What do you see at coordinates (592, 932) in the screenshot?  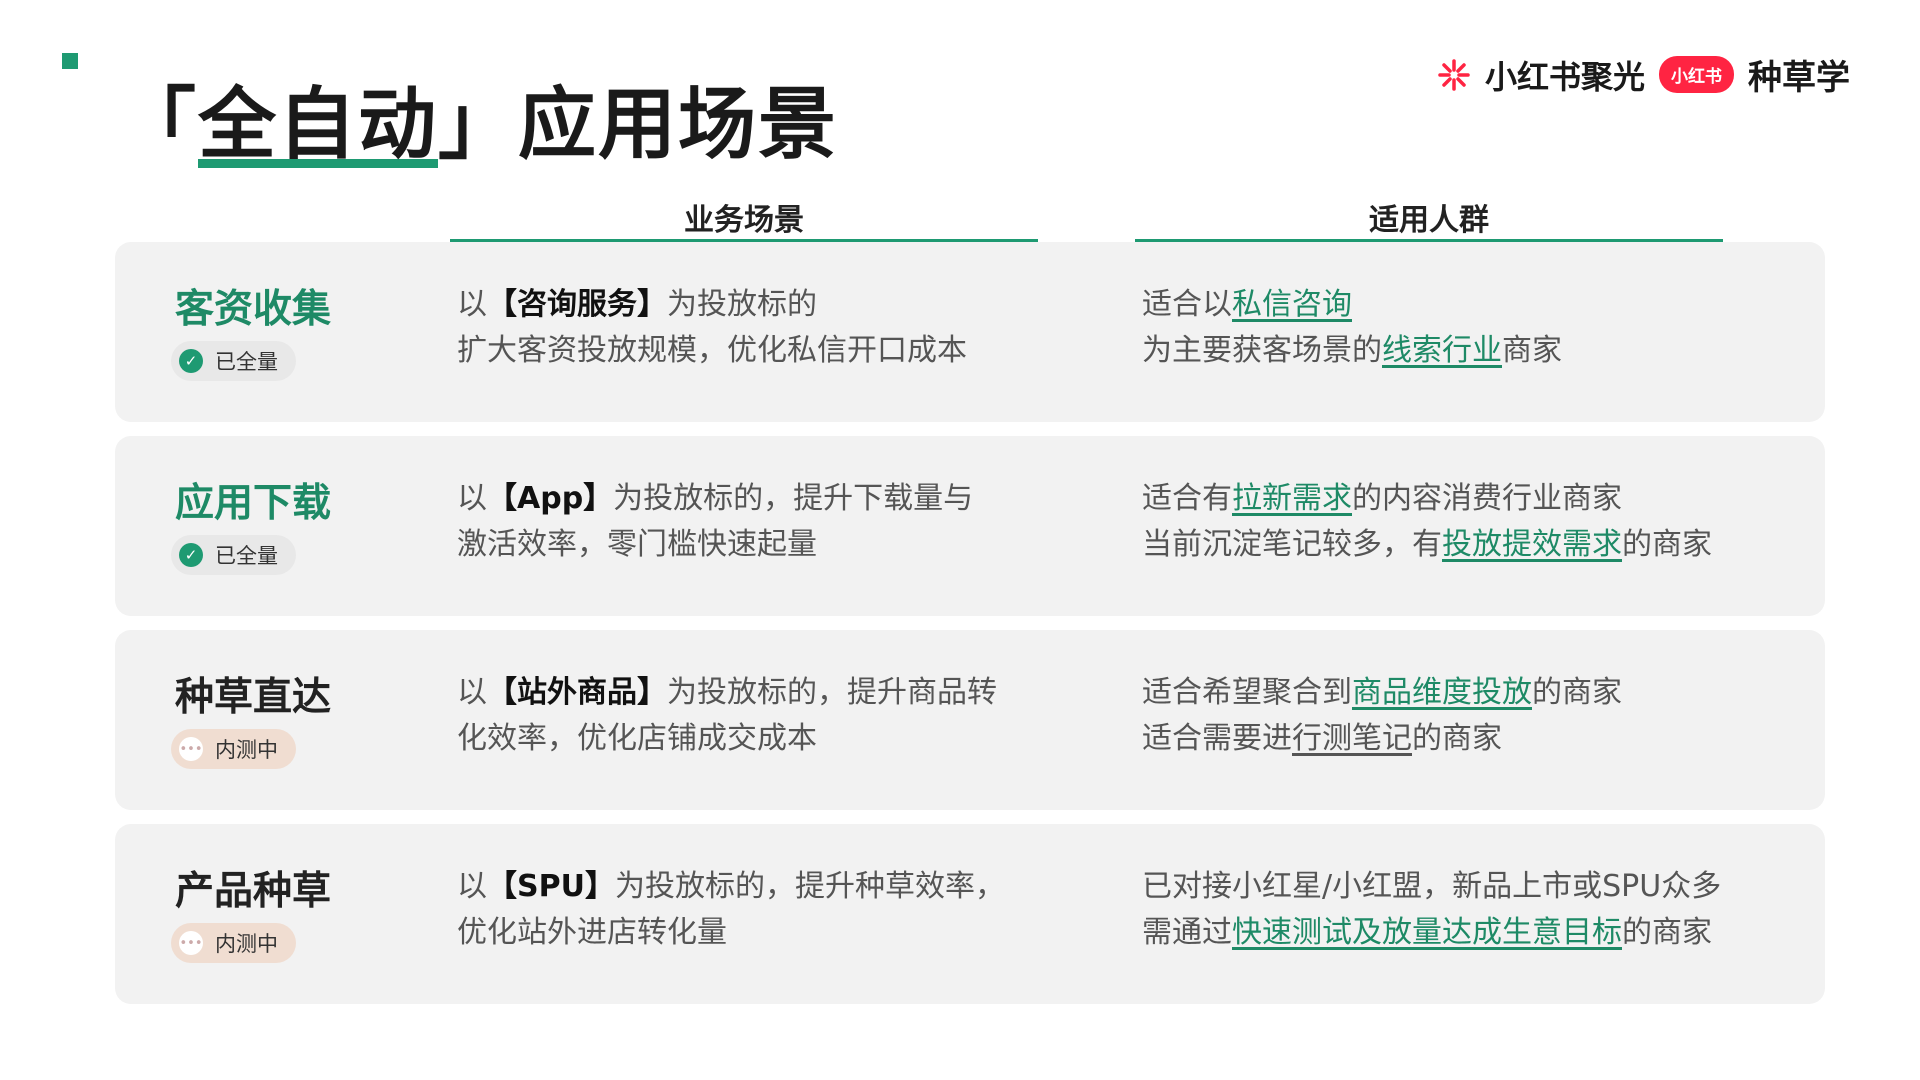 I see `biz-line2: 优化站外进店转化量` at bounding box center [592, 932].